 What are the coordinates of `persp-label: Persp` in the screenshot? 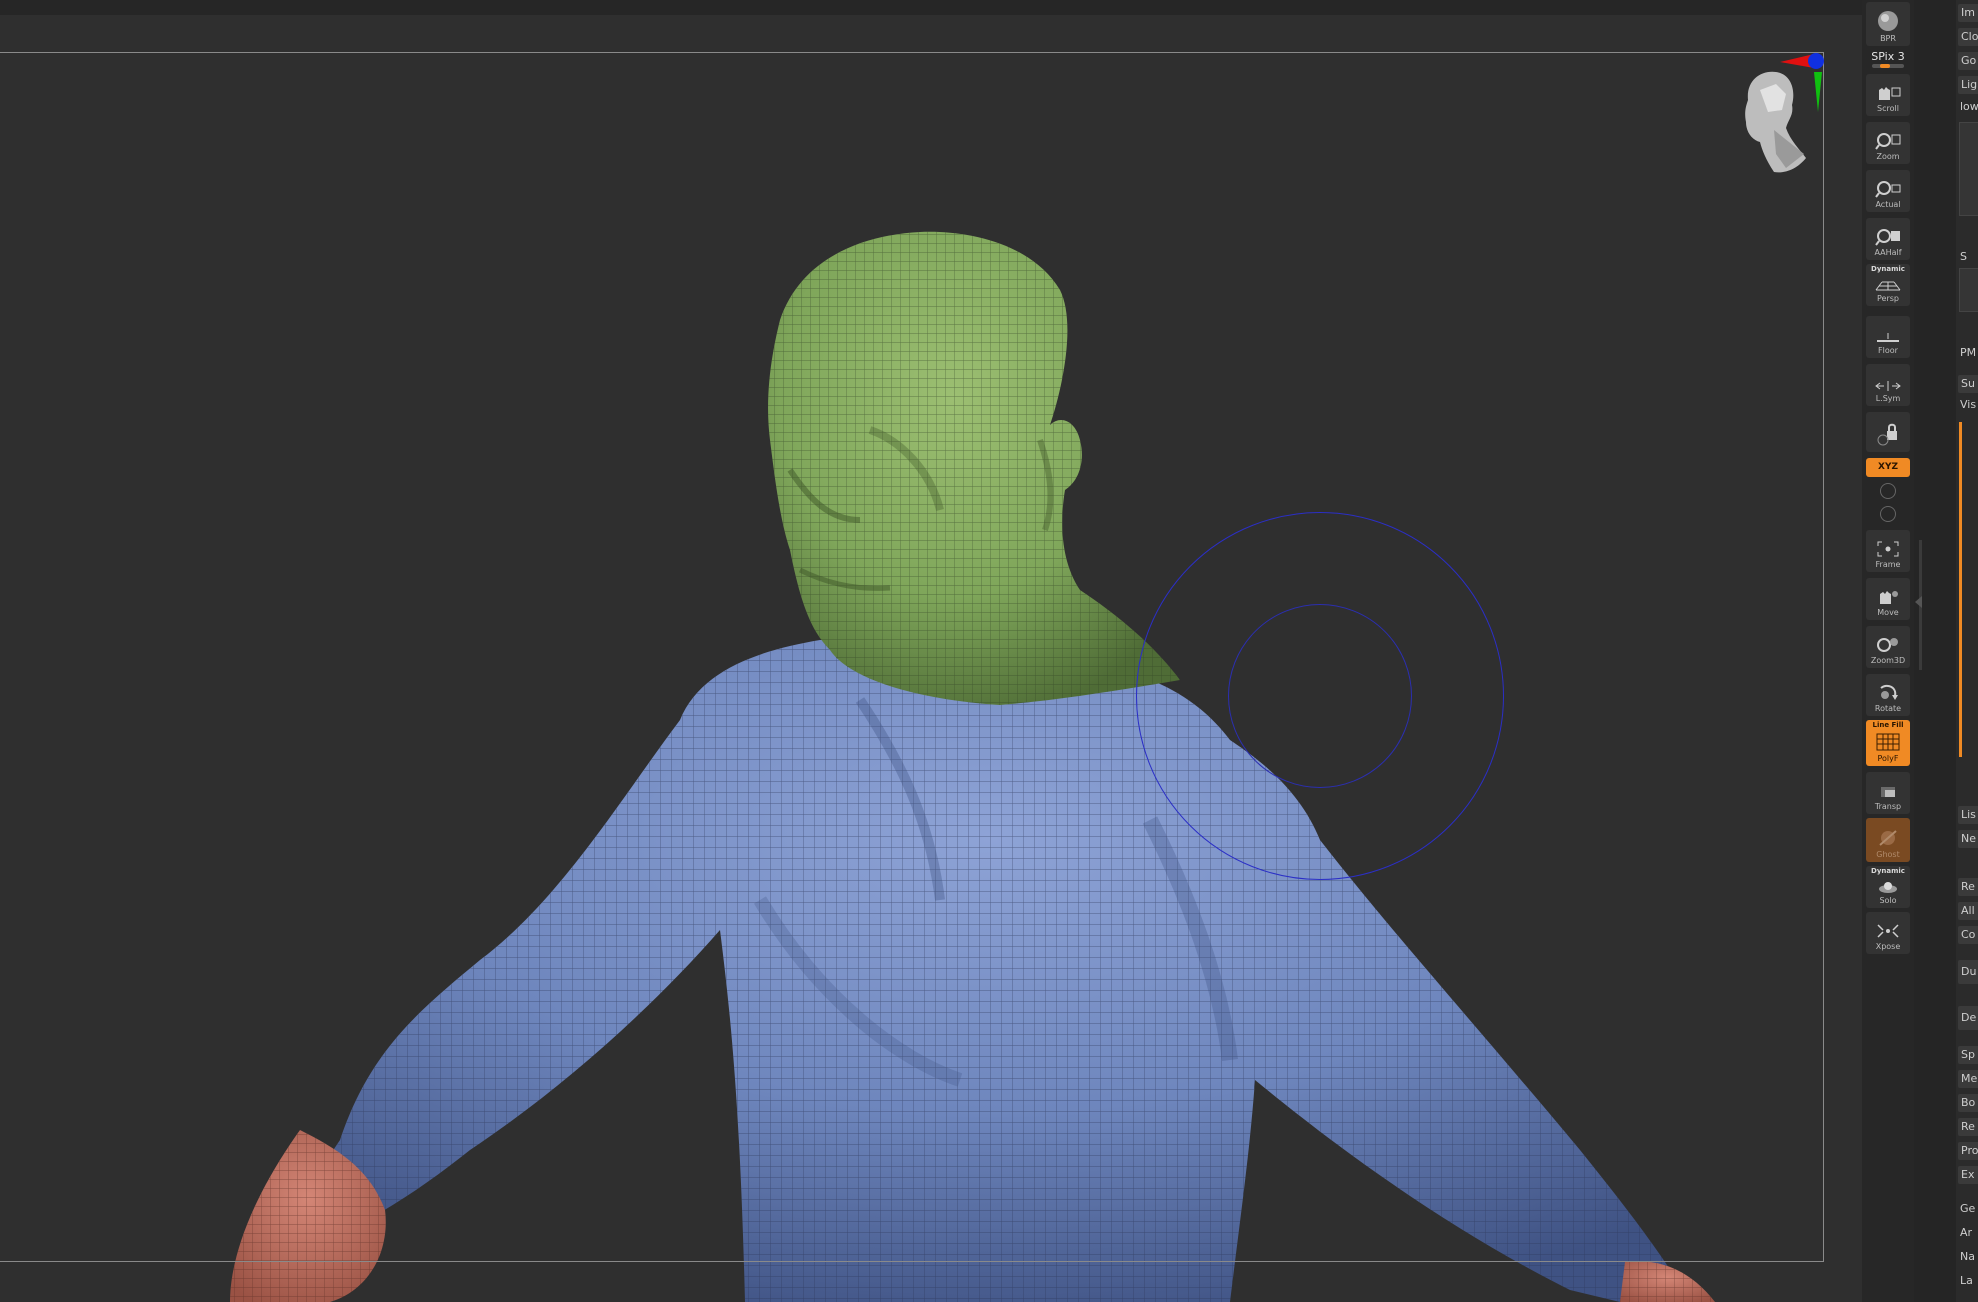 It's located at (1888, 298).